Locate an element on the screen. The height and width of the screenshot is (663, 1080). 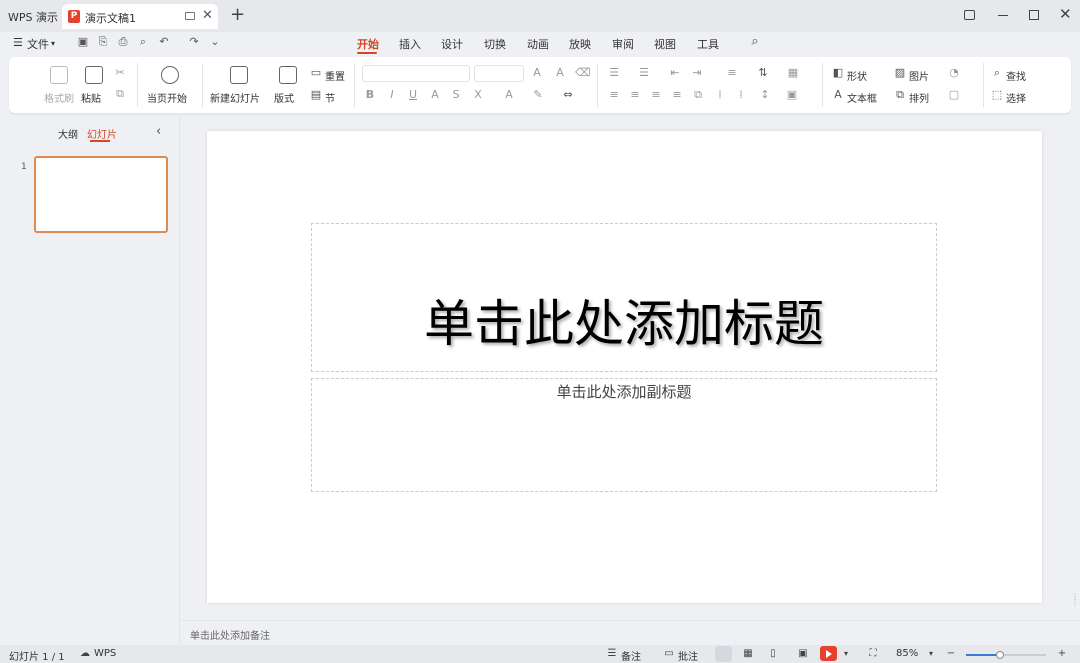
line-spacing-icon: ≡ is located at coordinates (732, 73).